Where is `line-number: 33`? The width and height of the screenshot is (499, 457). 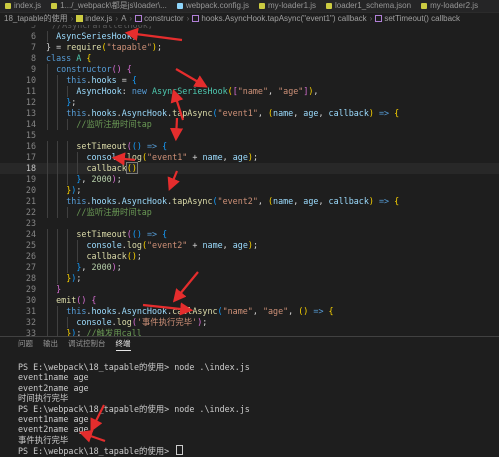
line-number: 33 is located at coordinates (30, 332).